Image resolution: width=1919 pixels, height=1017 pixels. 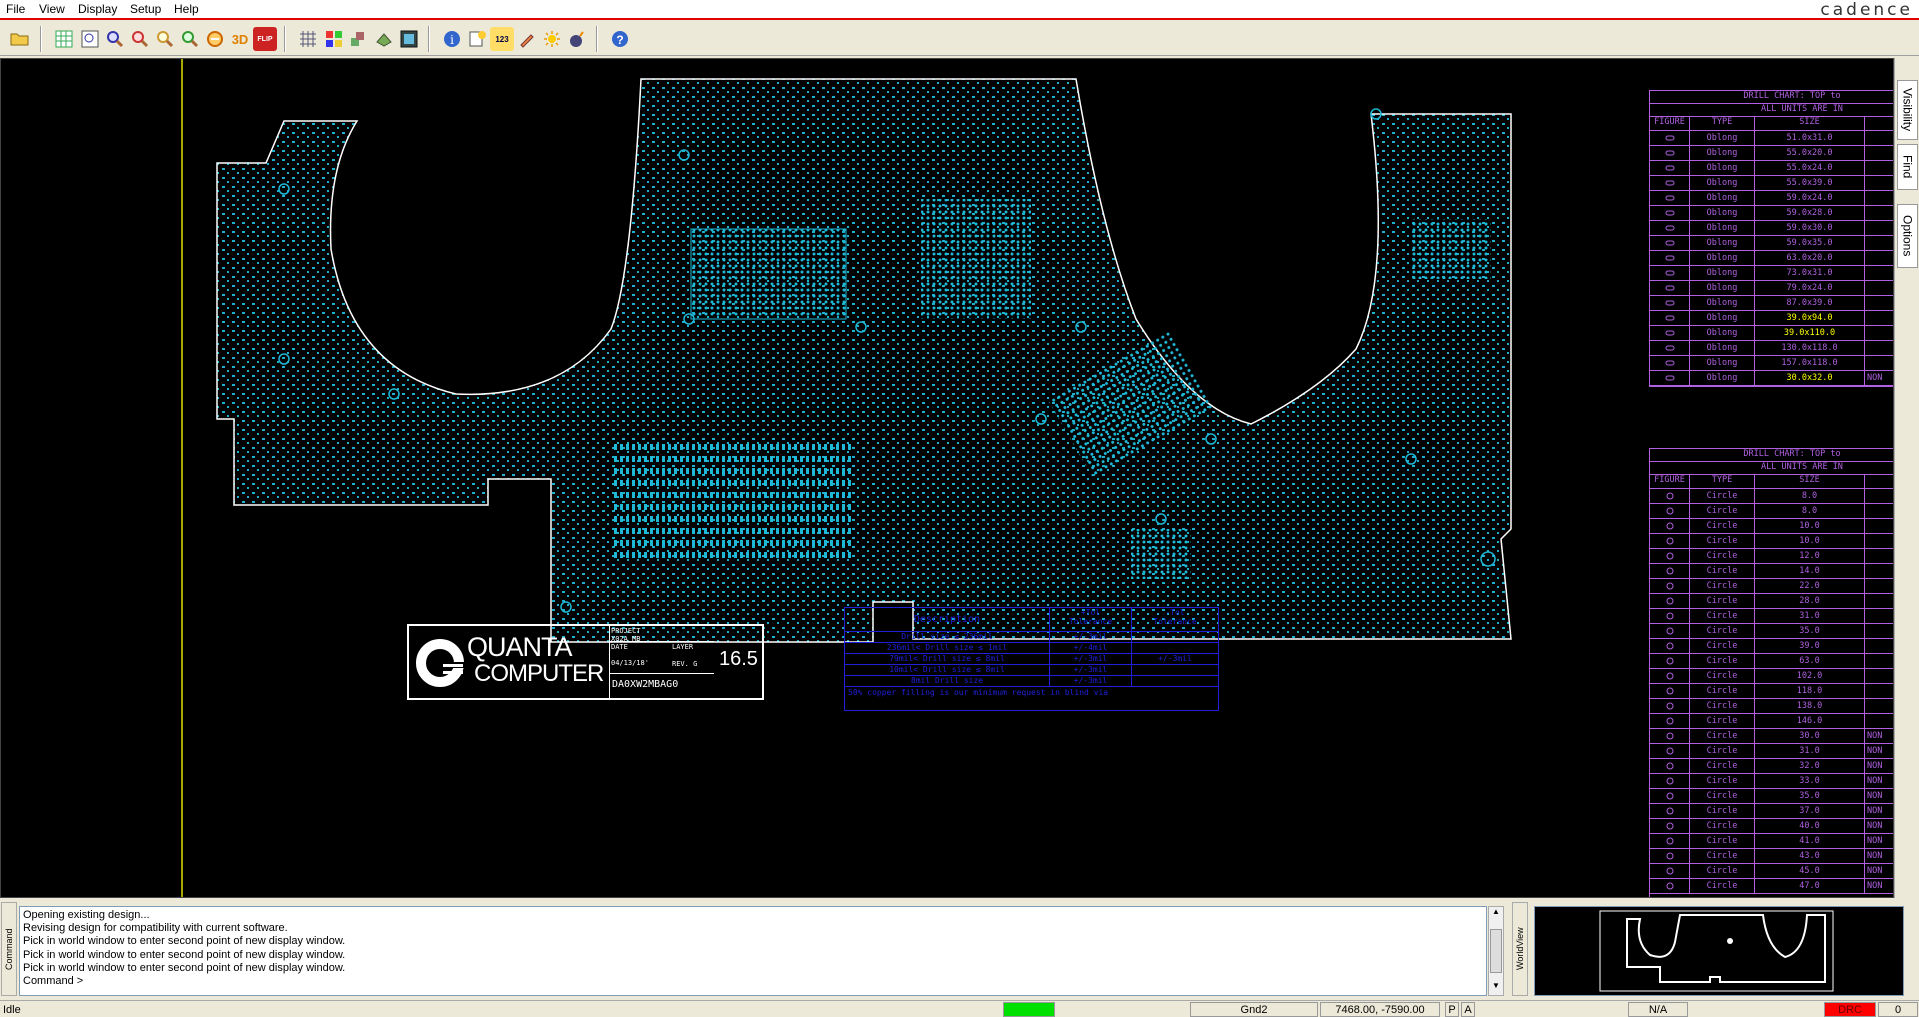 I want to click on menu-view: View, so click(x=52, y=9).